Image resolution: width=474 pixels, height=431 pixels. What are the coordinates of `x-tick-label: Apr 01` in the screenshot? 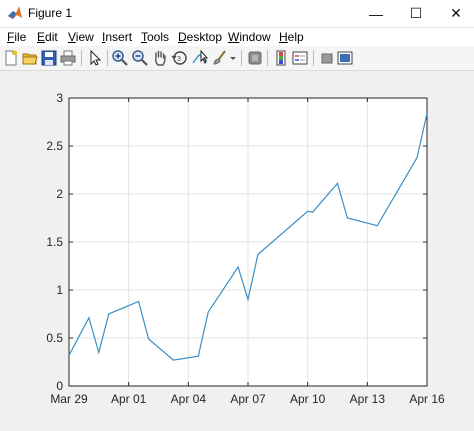 It's located at (129, 399).